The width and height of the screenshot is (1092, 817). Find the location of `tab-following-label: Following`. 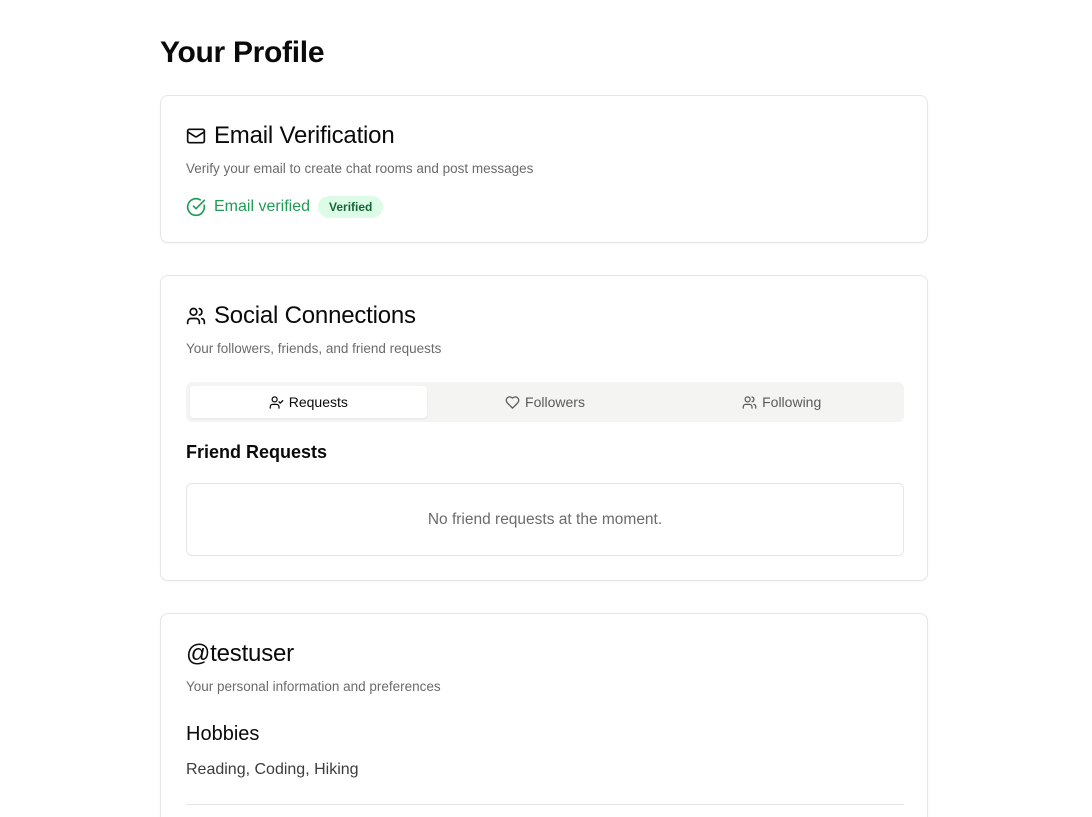

tab-following-label: Following is located at coordinates (792, 402).